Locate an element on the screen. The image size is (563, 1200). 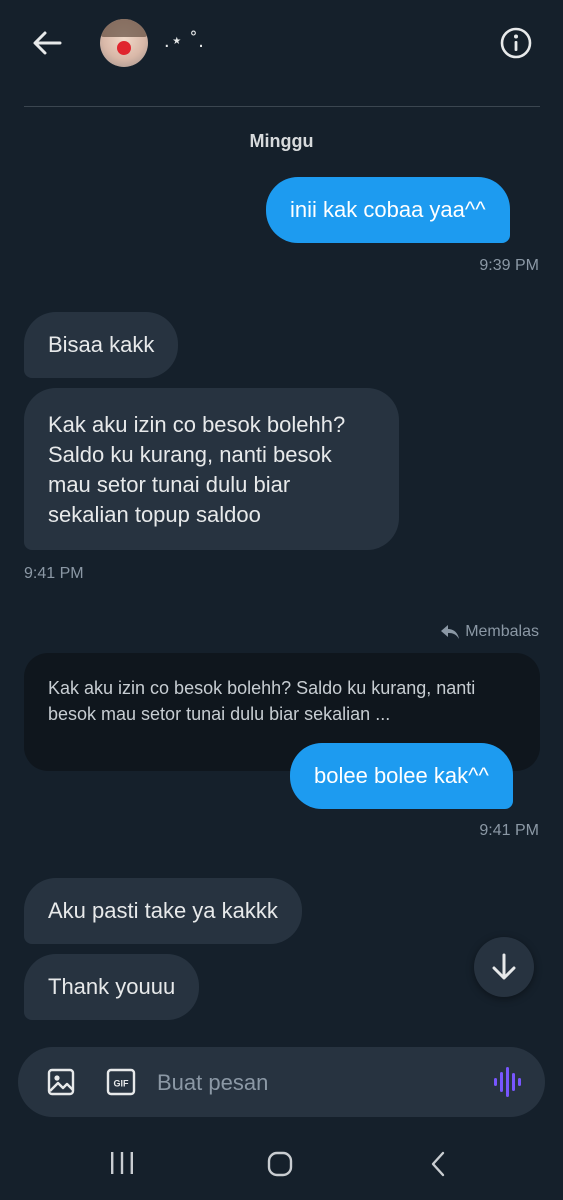
conversation-info-button is located at coordinates (516, 43).